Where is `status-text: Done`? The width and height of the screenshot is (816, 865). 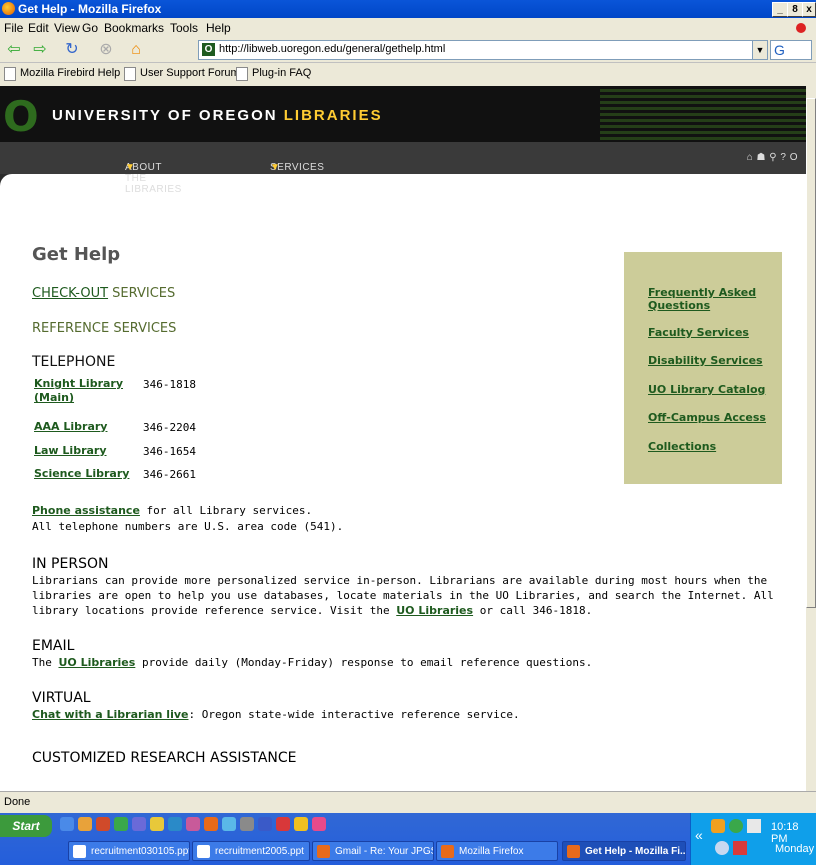 status-text: Done is located at coordinates (17, 802).